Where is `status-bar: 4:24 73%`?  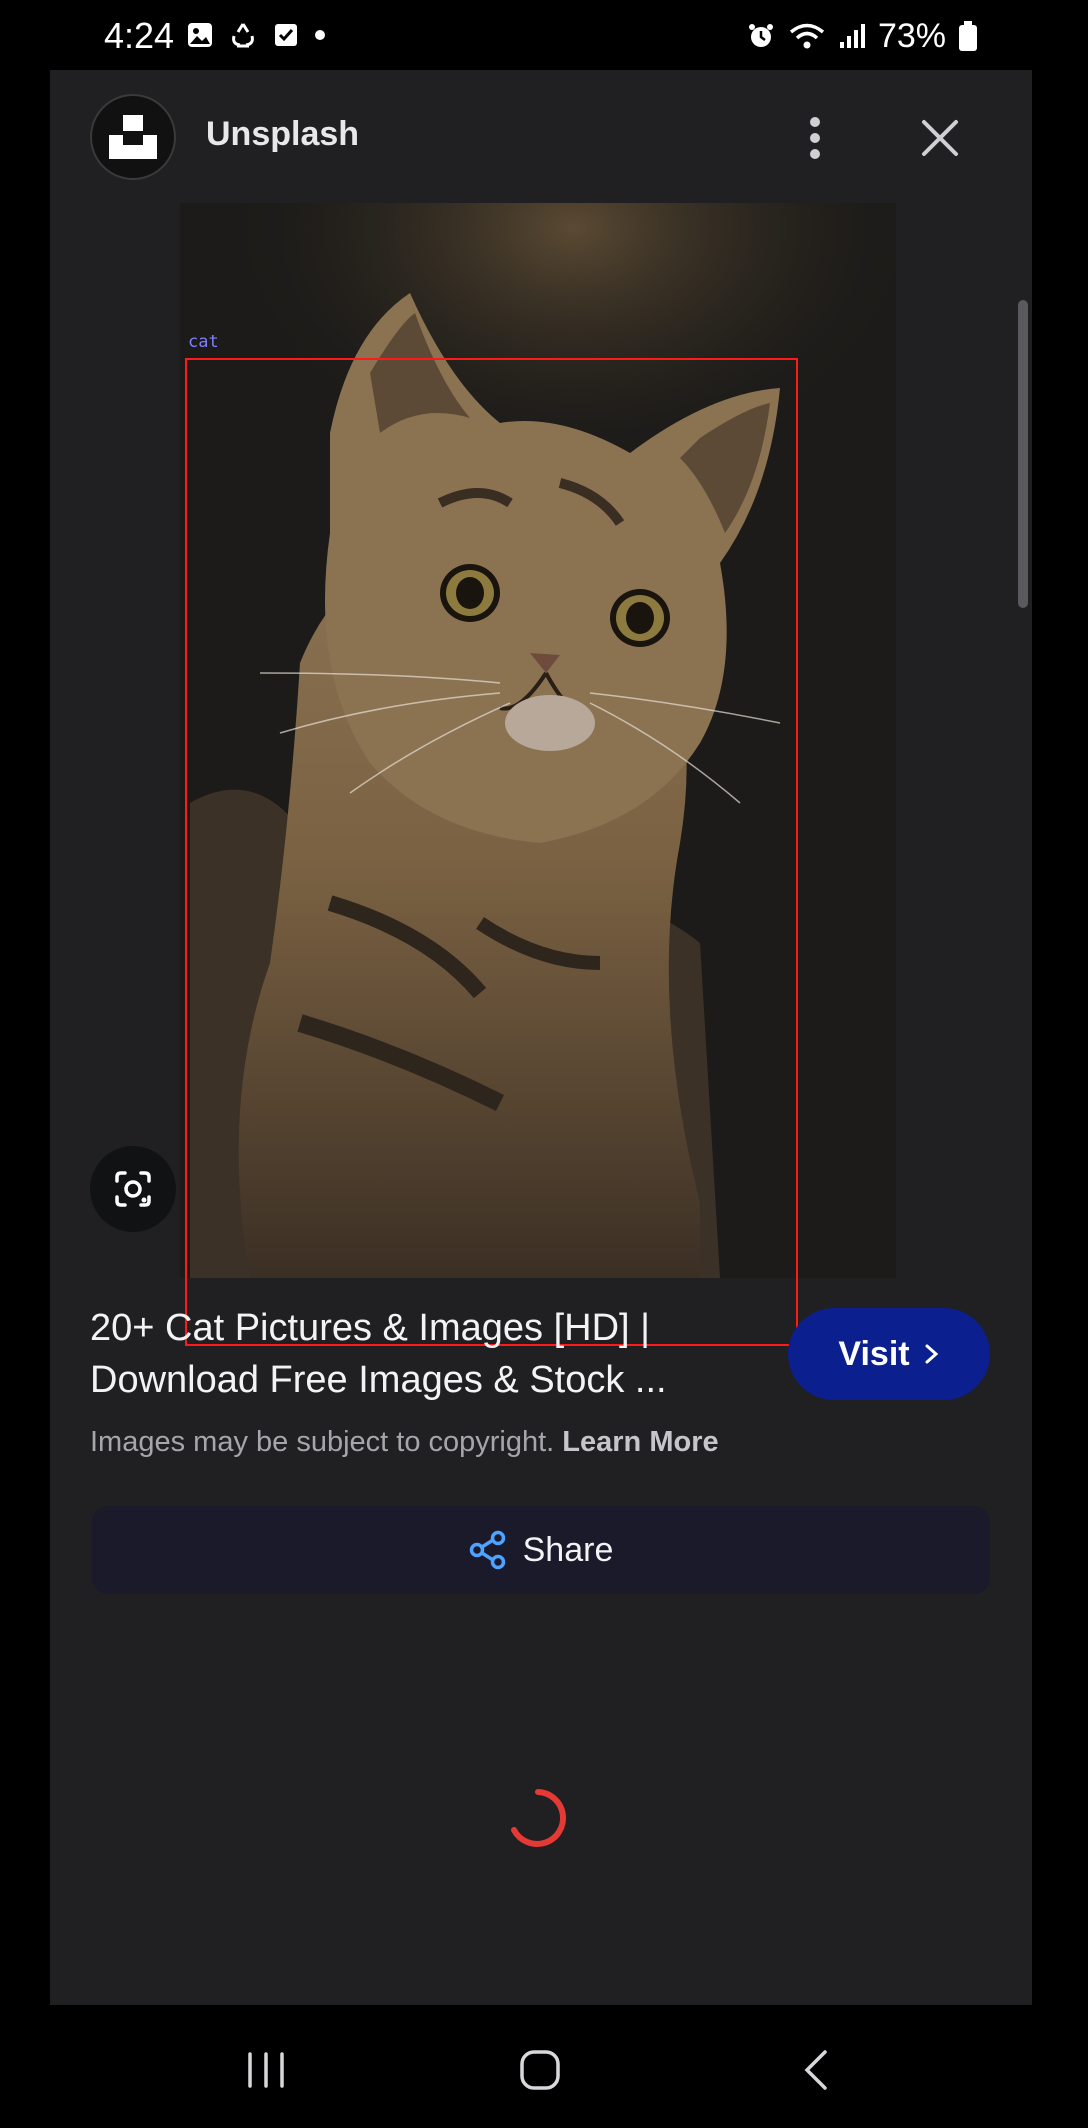 status-bar: 4:24 73% is located at coordinates (544, 36).